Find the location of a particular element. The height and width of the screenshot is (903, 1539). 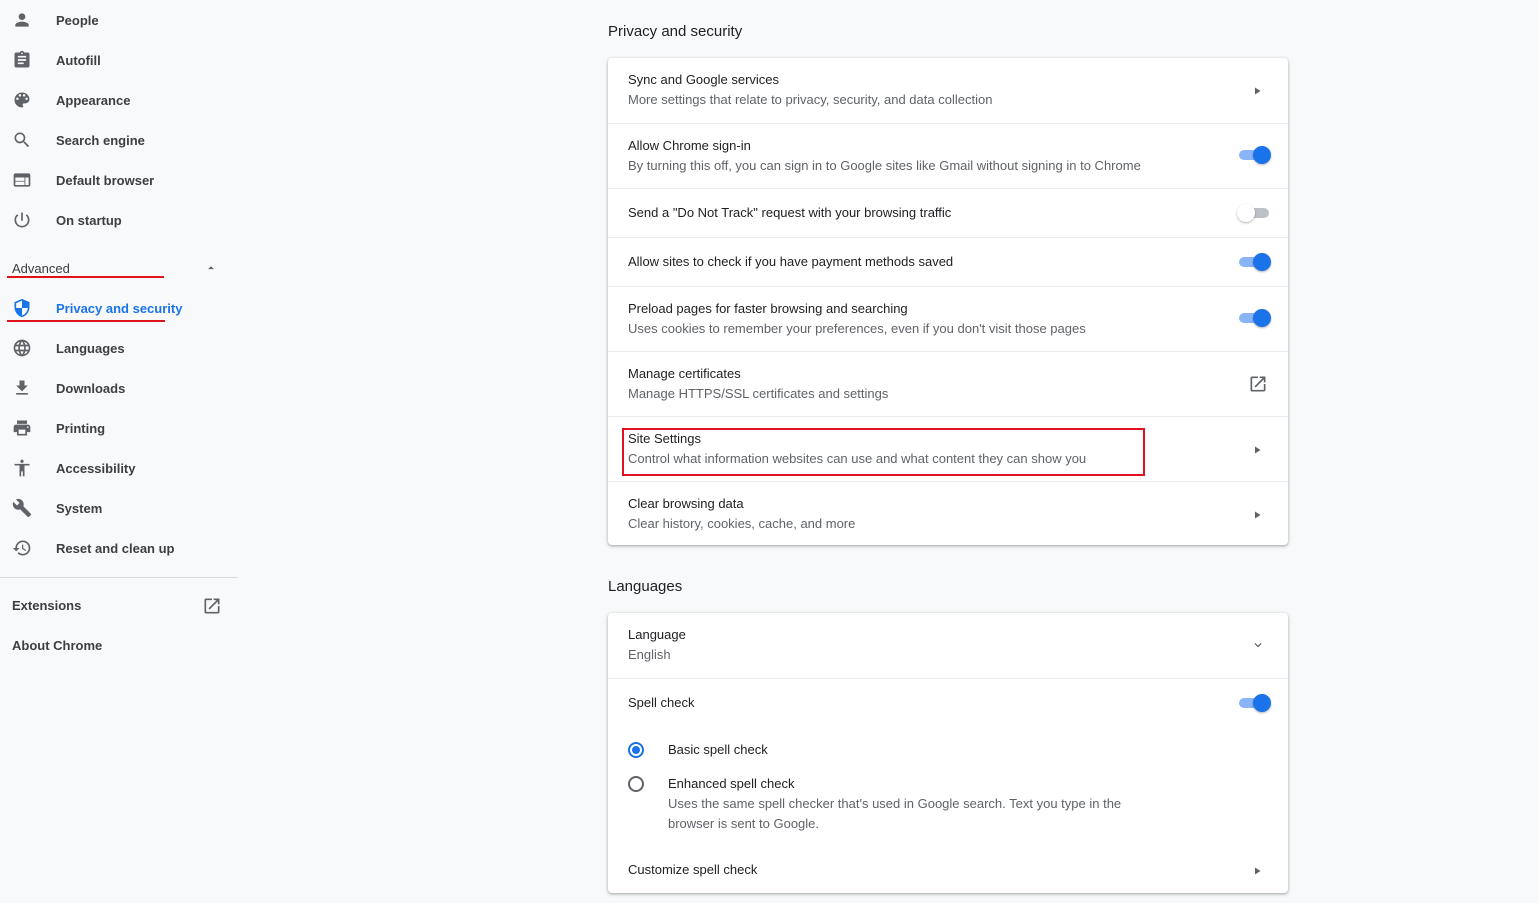

wrench-icon is located at coordinates (22, 508).